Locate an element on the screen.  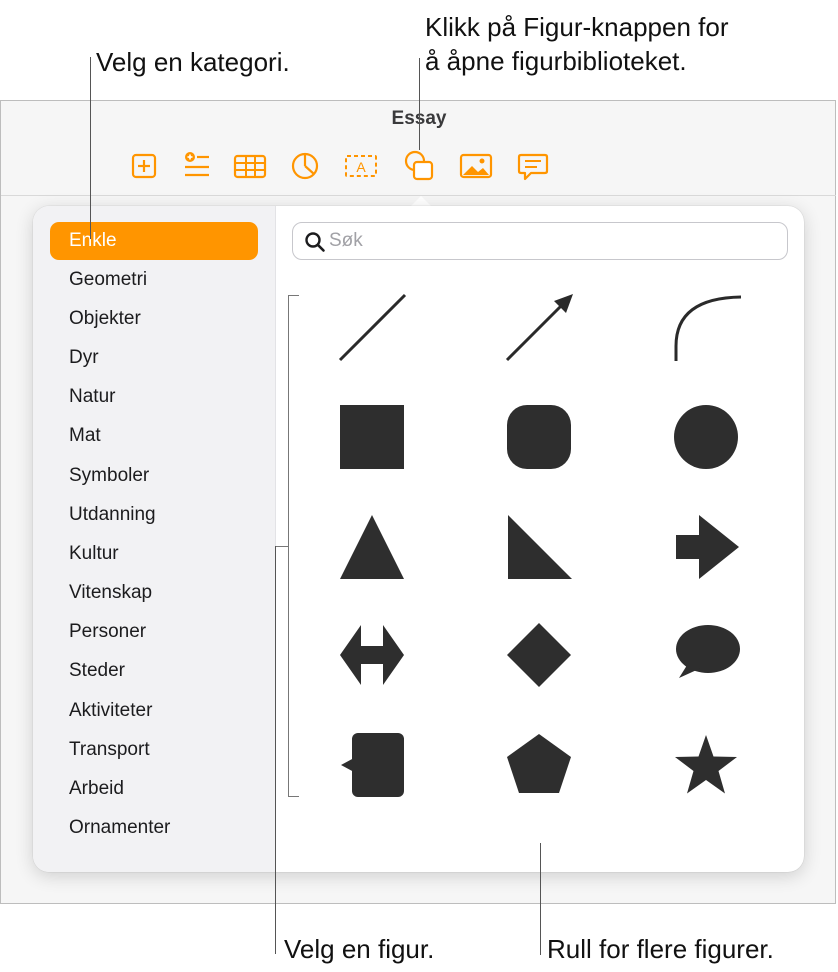
shape-circle is located at coordinates (706, 437).